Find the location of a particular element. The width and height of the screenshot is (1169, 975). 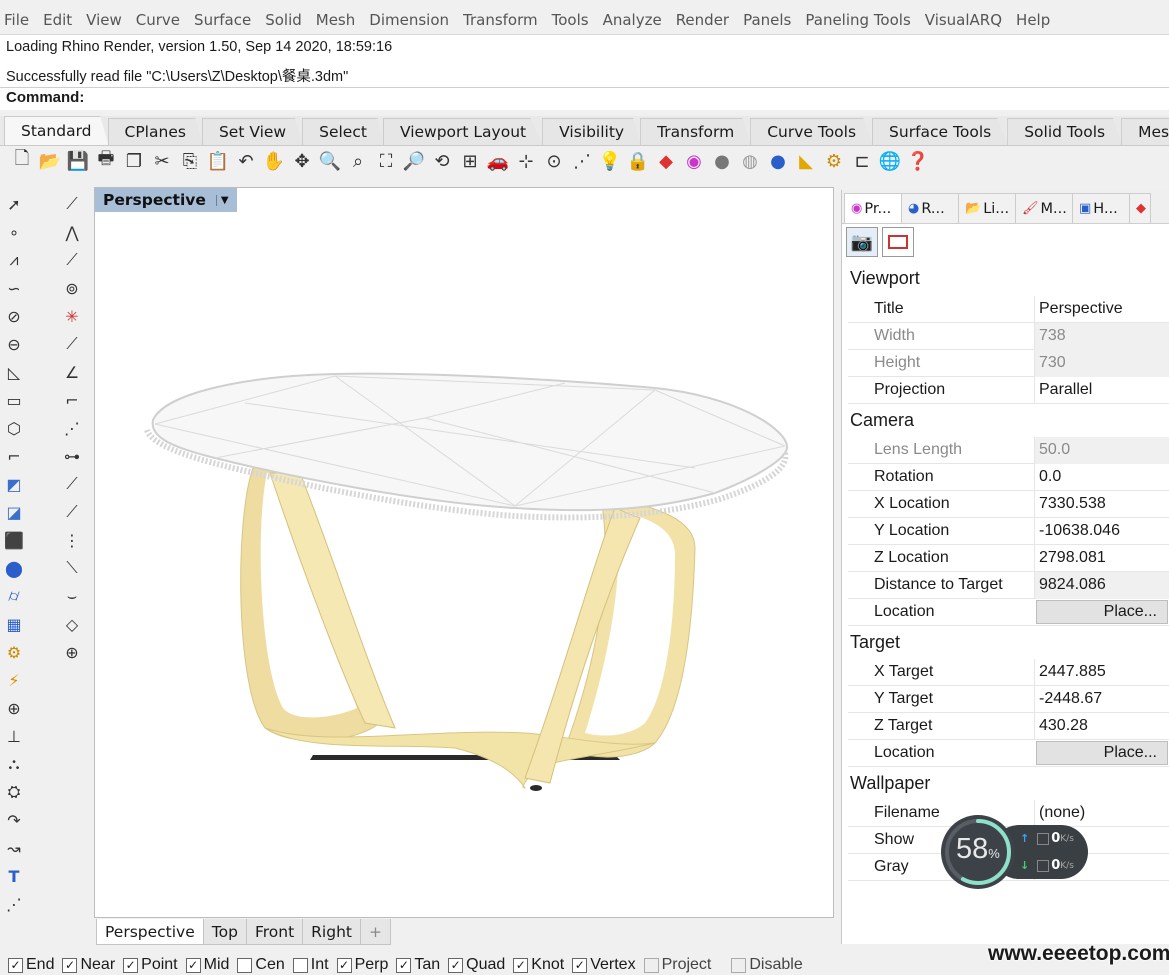

curve-icon: ∽ is located at coordinates (14, 288).